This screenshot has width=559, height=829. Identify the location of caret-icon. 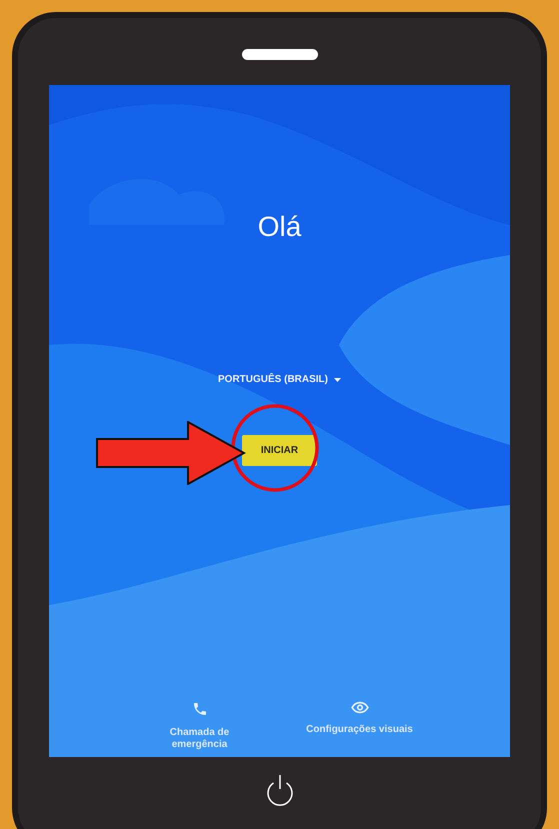
(337, 380).